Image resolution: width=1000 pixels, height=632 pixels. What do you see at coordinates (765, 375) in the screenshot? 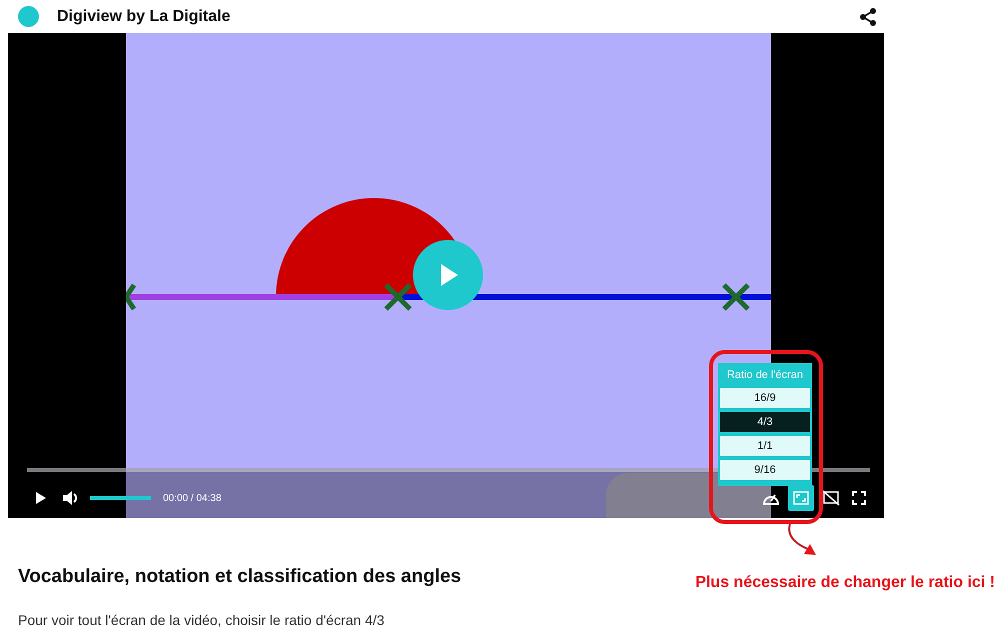
I see `menu-title: Ratio de l'écran` at bounding box center [765, 375].